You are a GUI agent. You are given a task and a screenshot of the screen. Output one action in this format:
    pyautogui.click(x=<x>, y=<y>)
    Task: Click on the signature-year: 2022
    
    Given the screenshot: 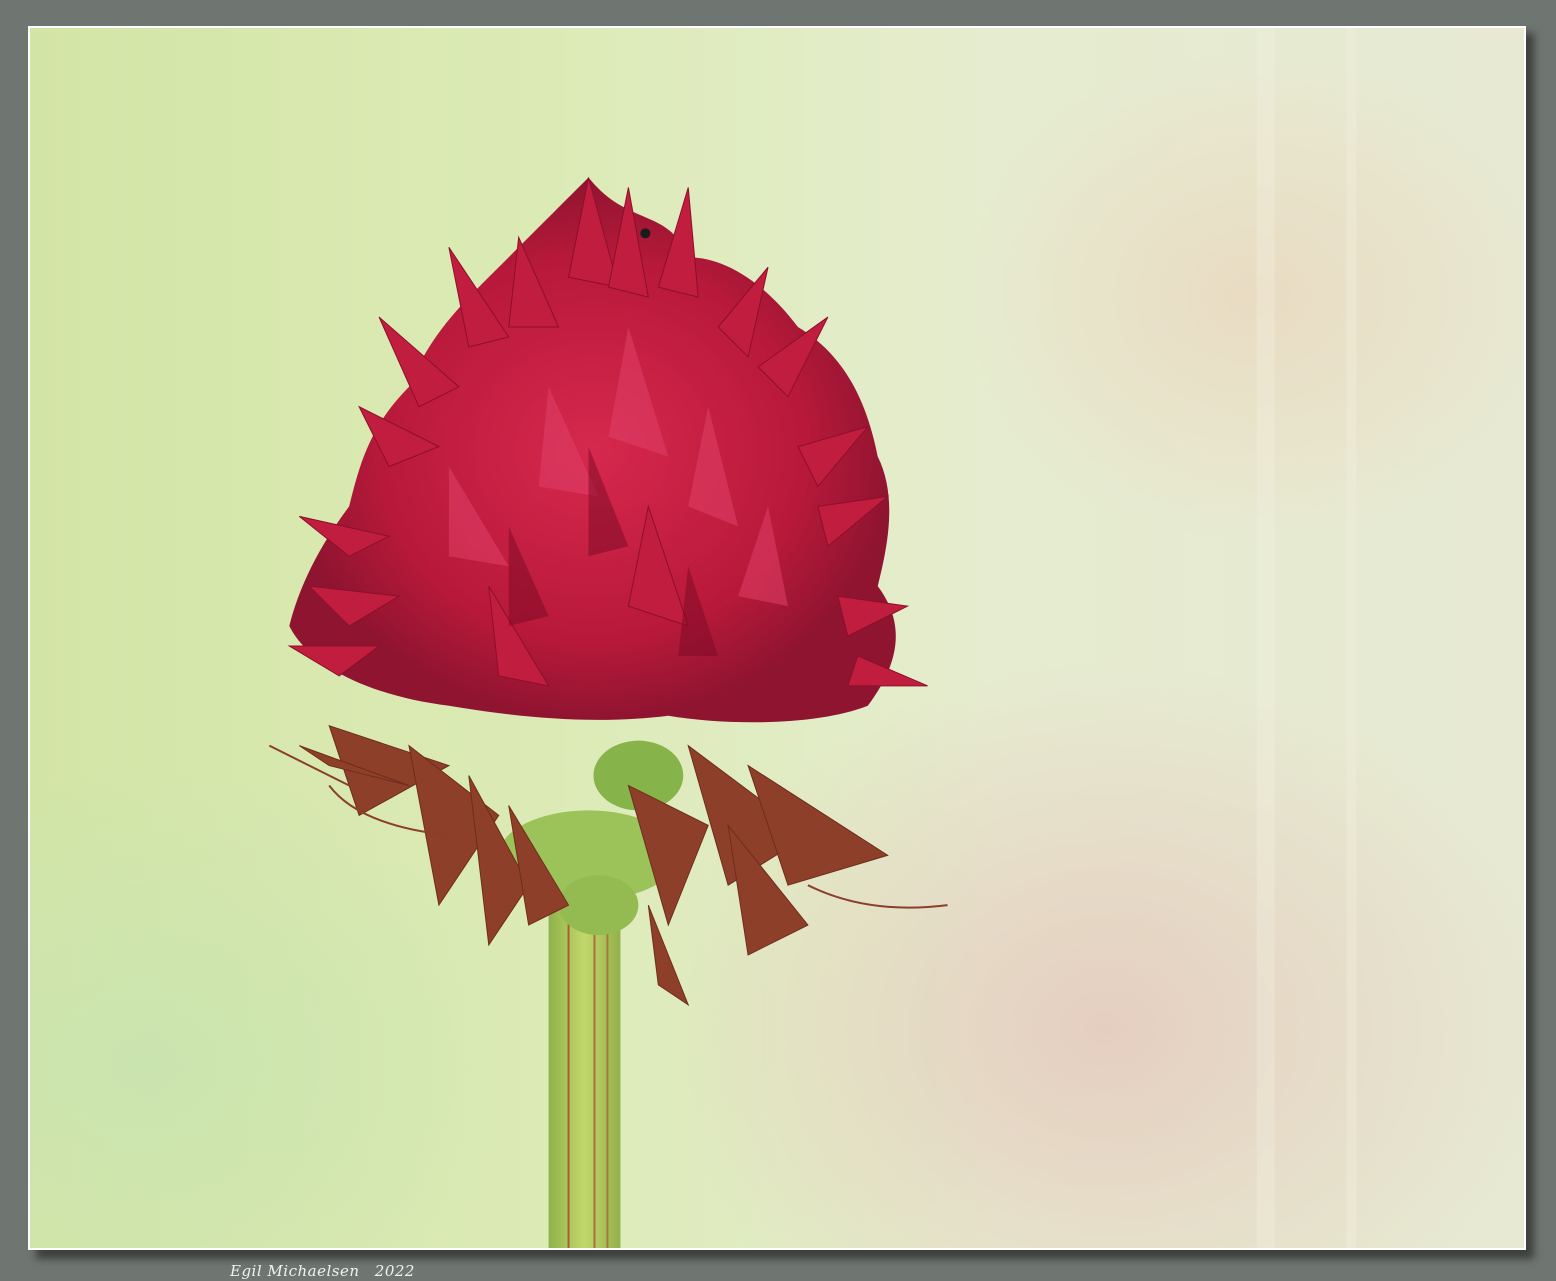 What is the action you would take?
    pyautogui.click(x=394, y=1271)
    